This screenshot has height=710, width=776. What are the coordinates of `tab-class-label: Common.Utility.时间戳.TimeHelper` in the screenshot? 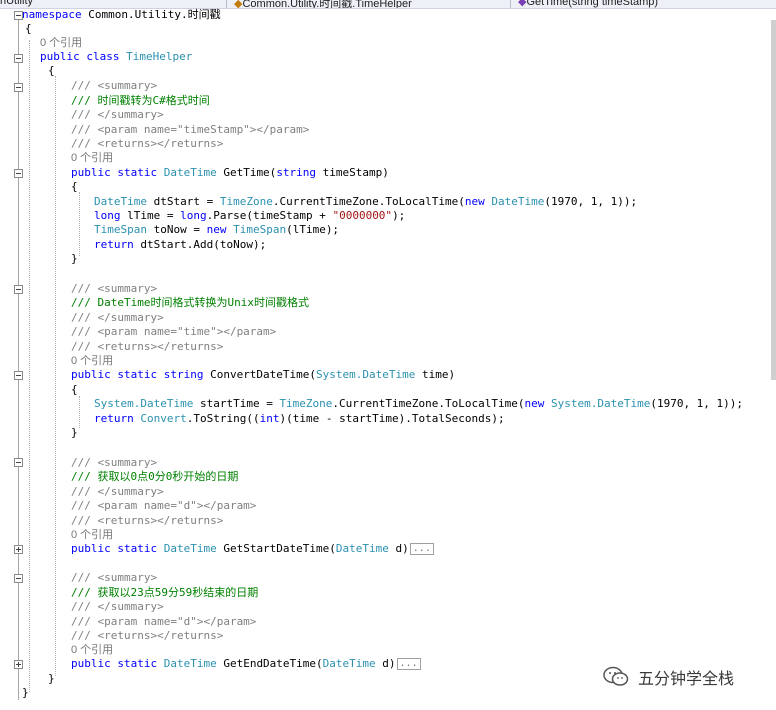 It's located at (327, 4).